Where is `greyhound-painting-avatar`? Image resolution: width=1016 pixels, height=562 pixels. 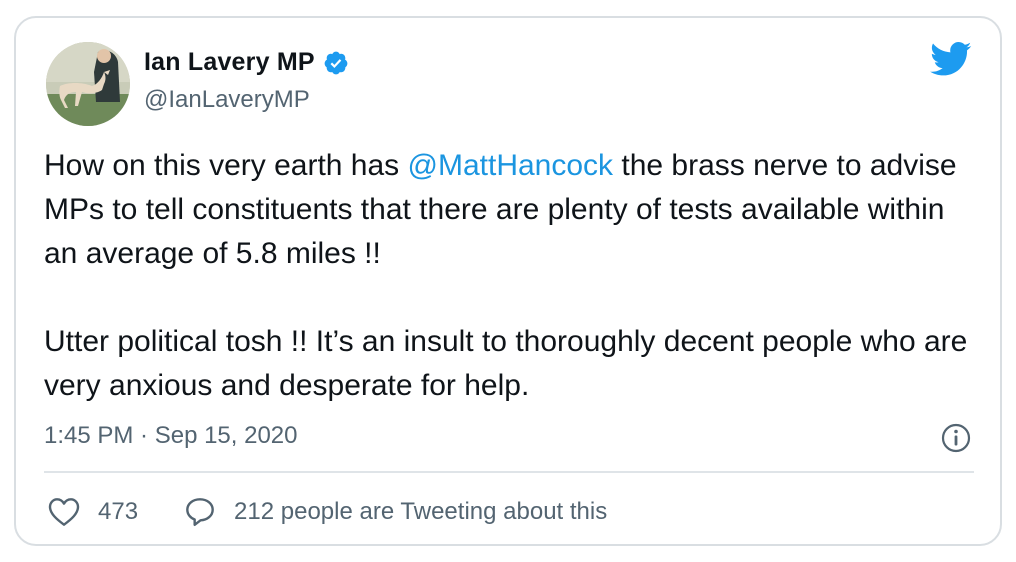 greyhound-painting-avatar is located at coordinates (88, 84).